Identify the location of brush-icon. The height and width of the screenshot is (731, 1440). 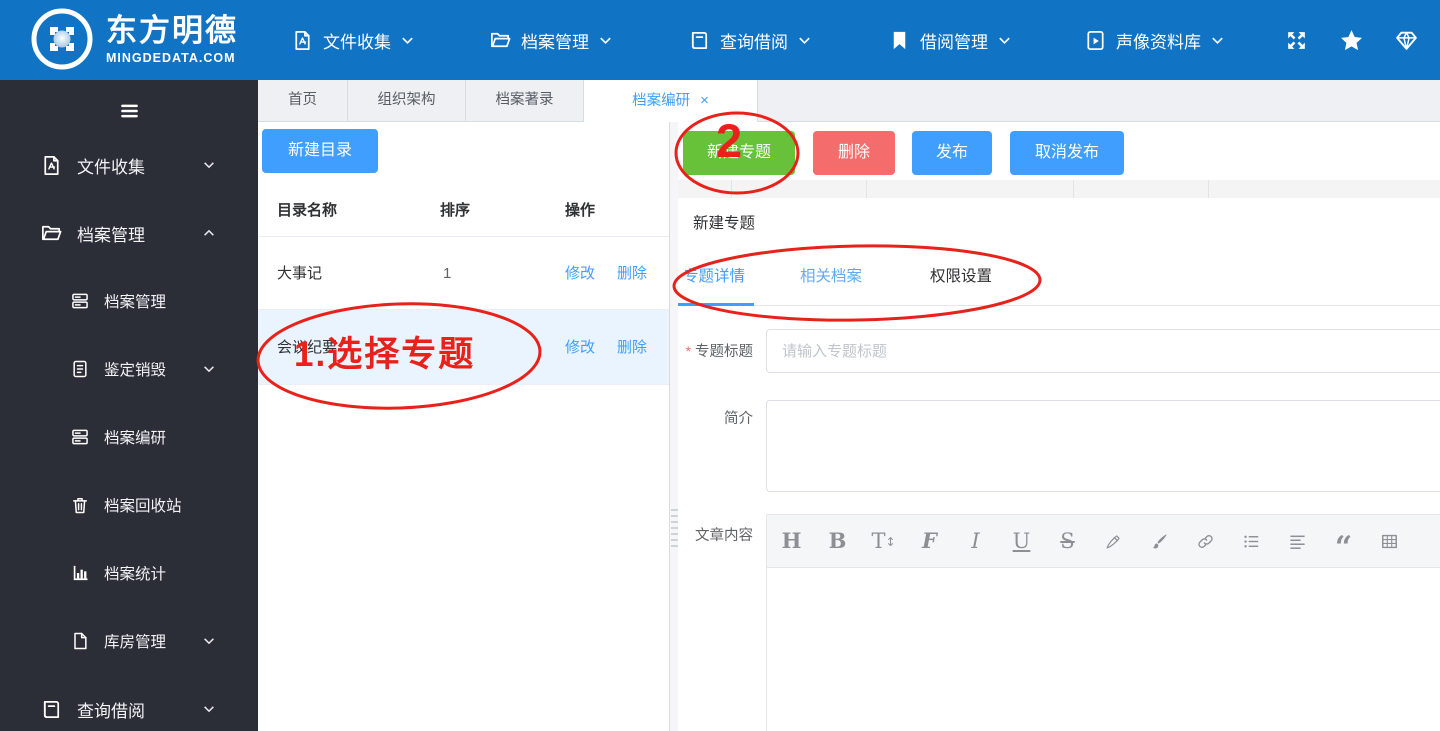
(1159, 541).